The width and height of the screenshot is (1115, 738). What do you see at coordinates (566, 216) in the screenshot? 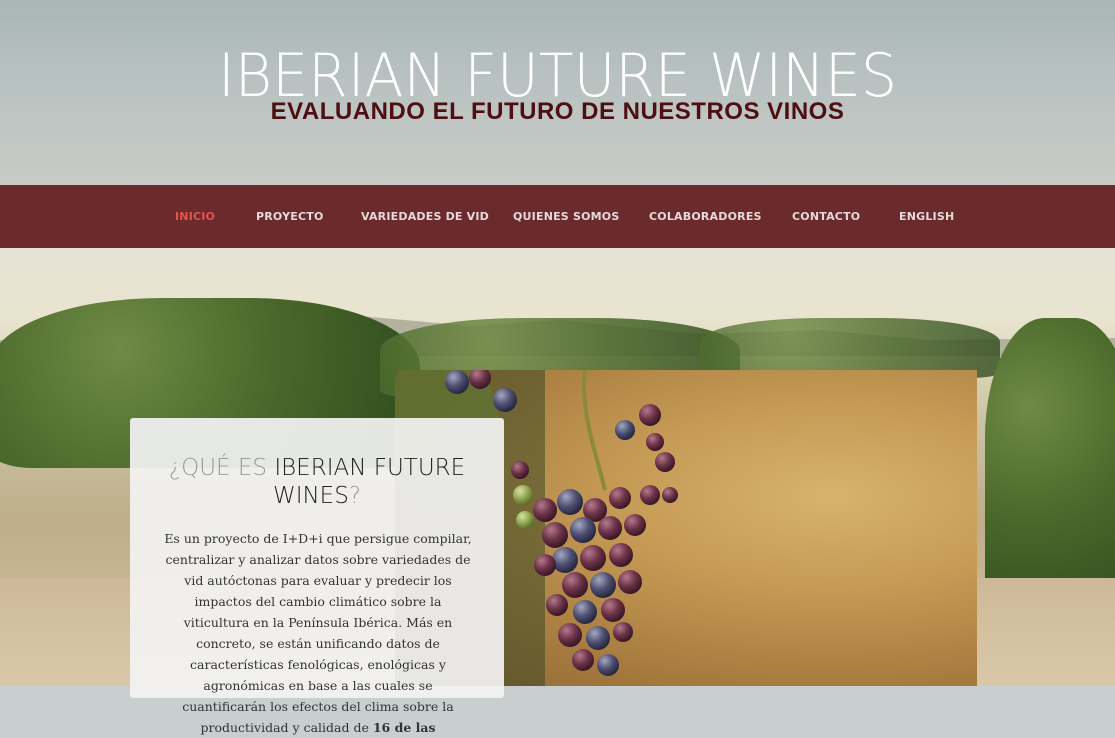
I see `nav-item-quienes-somos: QUIENES SOMOS` at bounding box center [566, 216].